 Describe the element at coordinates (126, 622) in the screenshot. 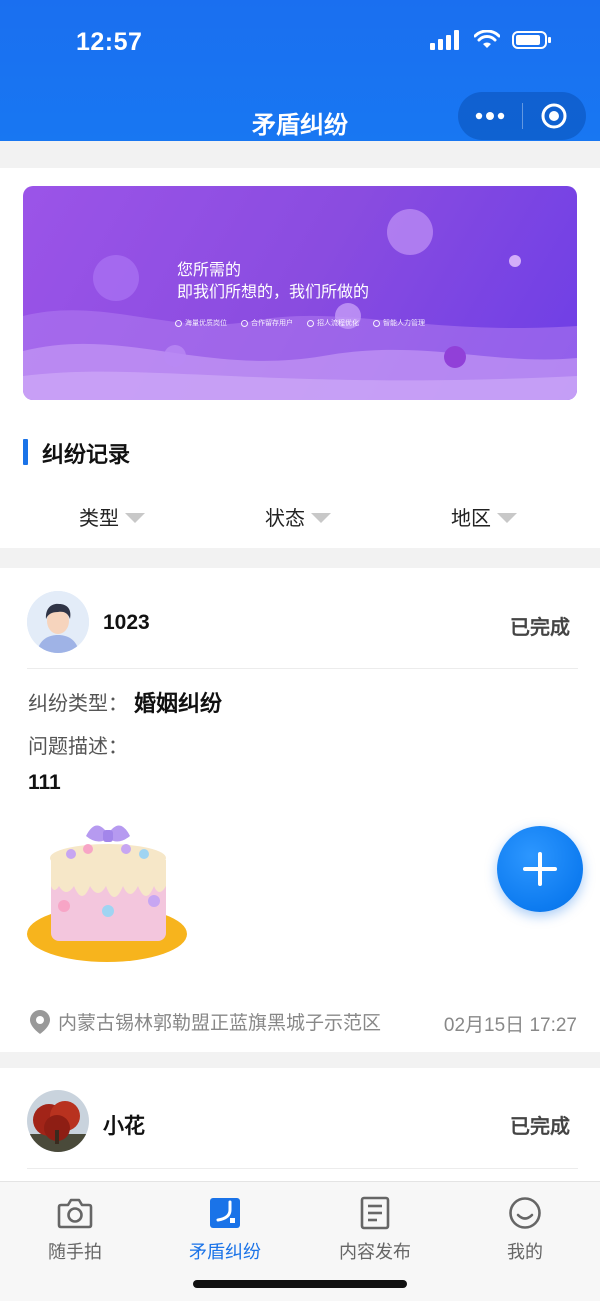

I see `record-user-name: 1023` at that location.